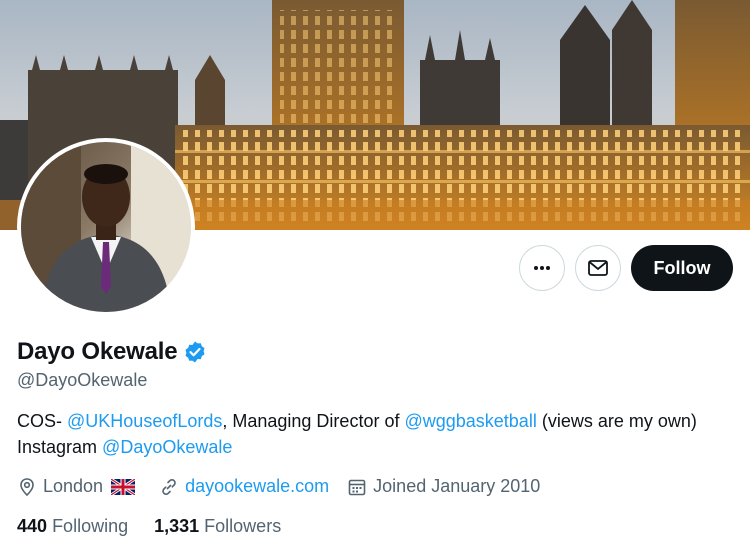 The image size is (750, 536). What do you see at coordinates (257, 486) in the screenshot?
I see `website-link: dayookewale.com` at bounding box center [257, 486].